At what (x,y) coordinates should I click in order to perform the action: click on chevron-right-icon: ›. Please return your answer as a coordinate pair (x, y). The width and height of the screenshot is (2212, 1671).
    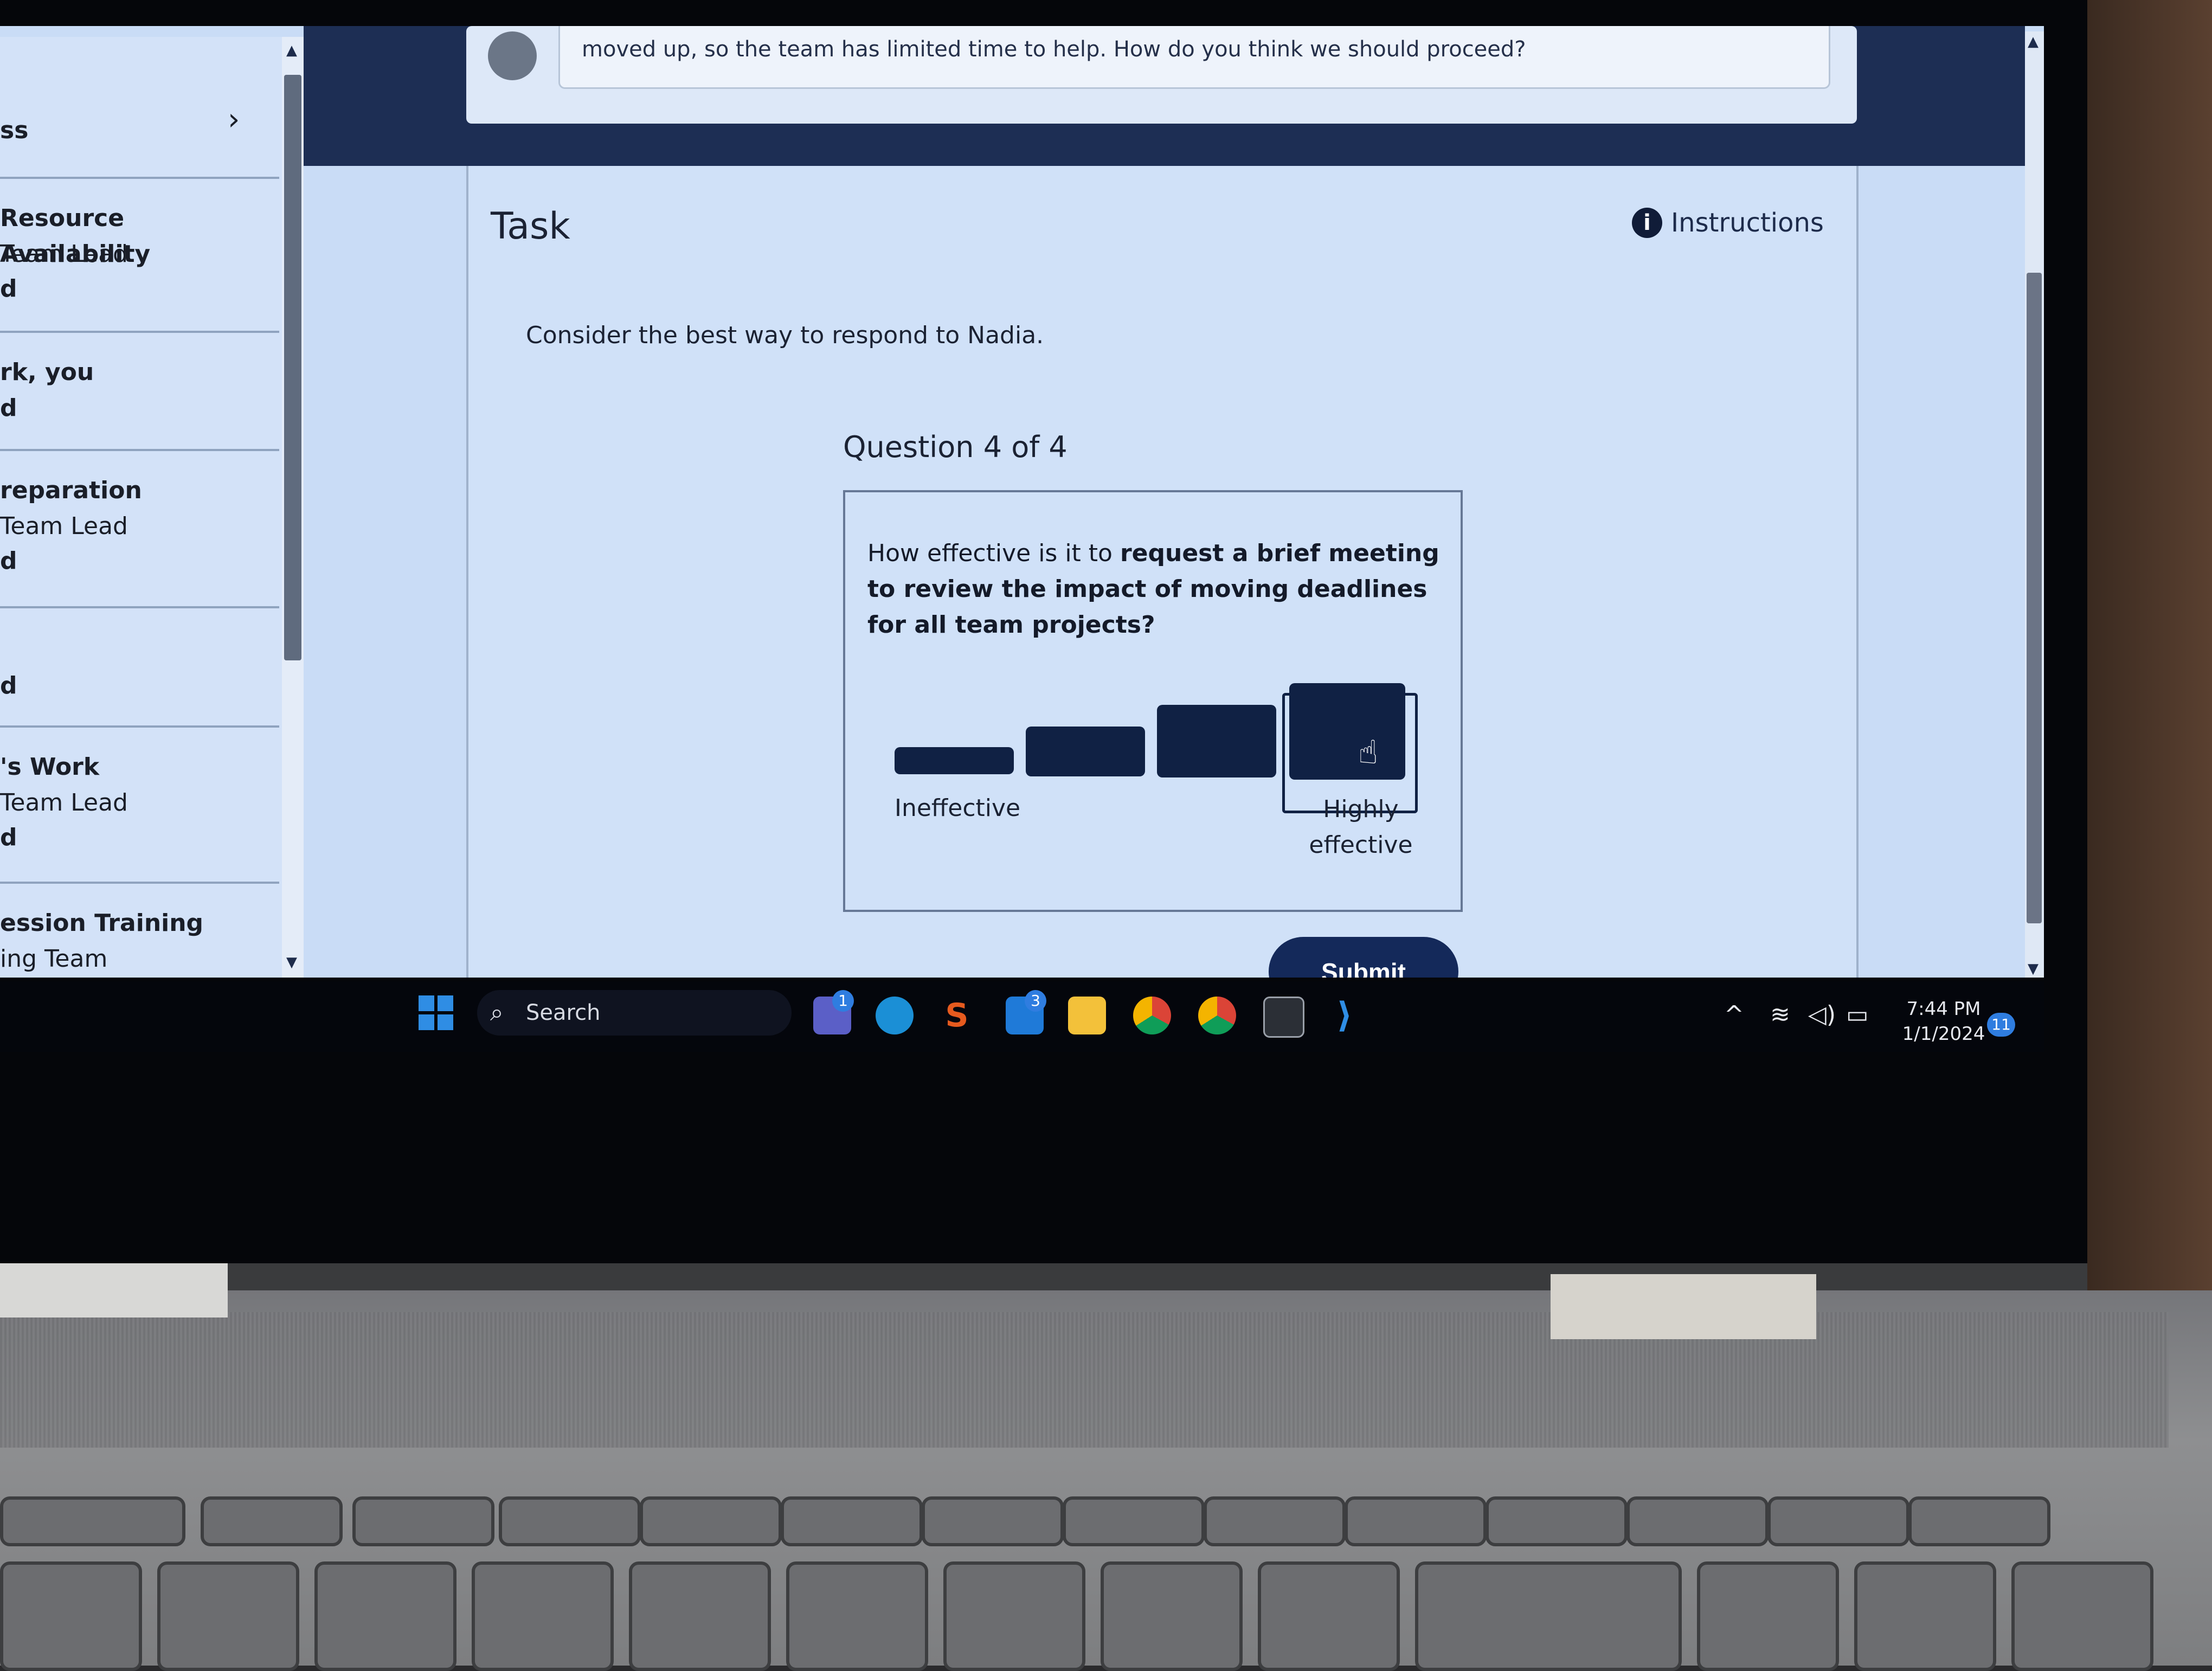
    Looking at the image, I should click on (234, 120).